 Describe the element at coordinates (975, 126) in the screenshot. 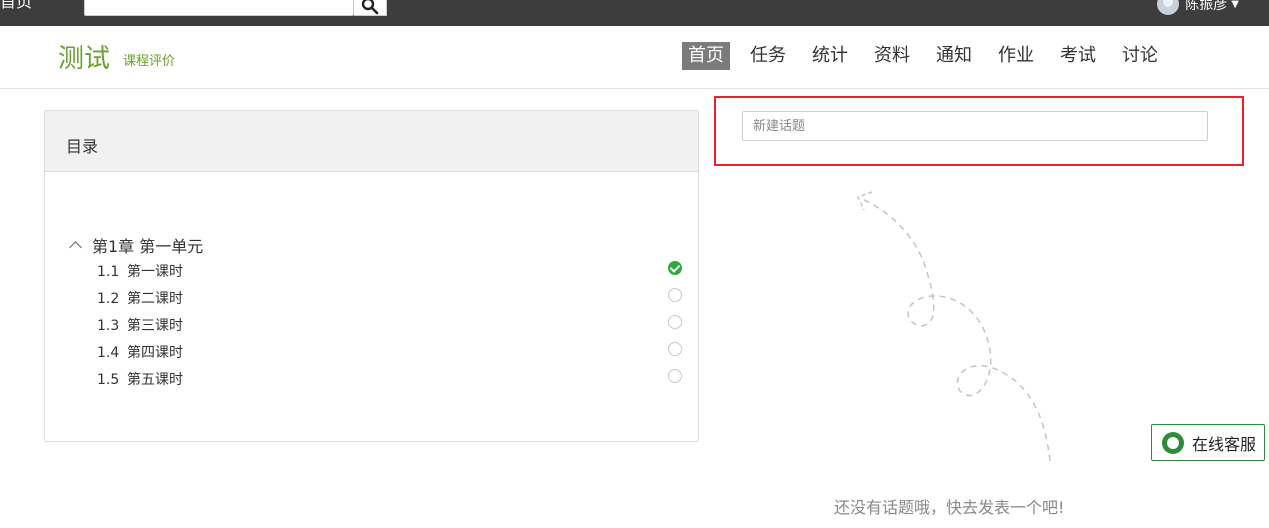

I see `new-topic-input` at that location.